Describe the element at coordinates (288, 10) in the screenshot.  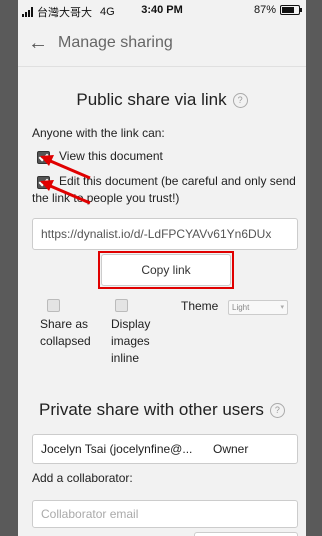
I see `battery-level` at that location.